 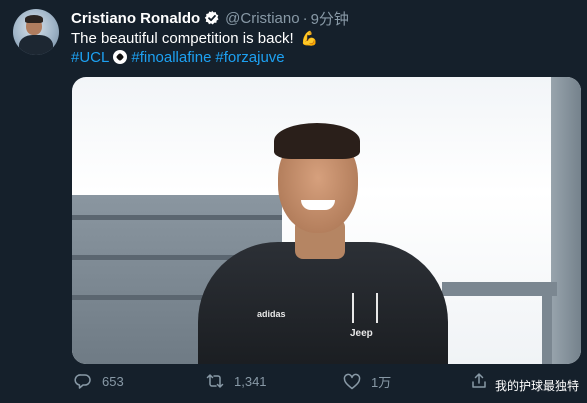 I want to click on share-button, so click(x=484, y=381).